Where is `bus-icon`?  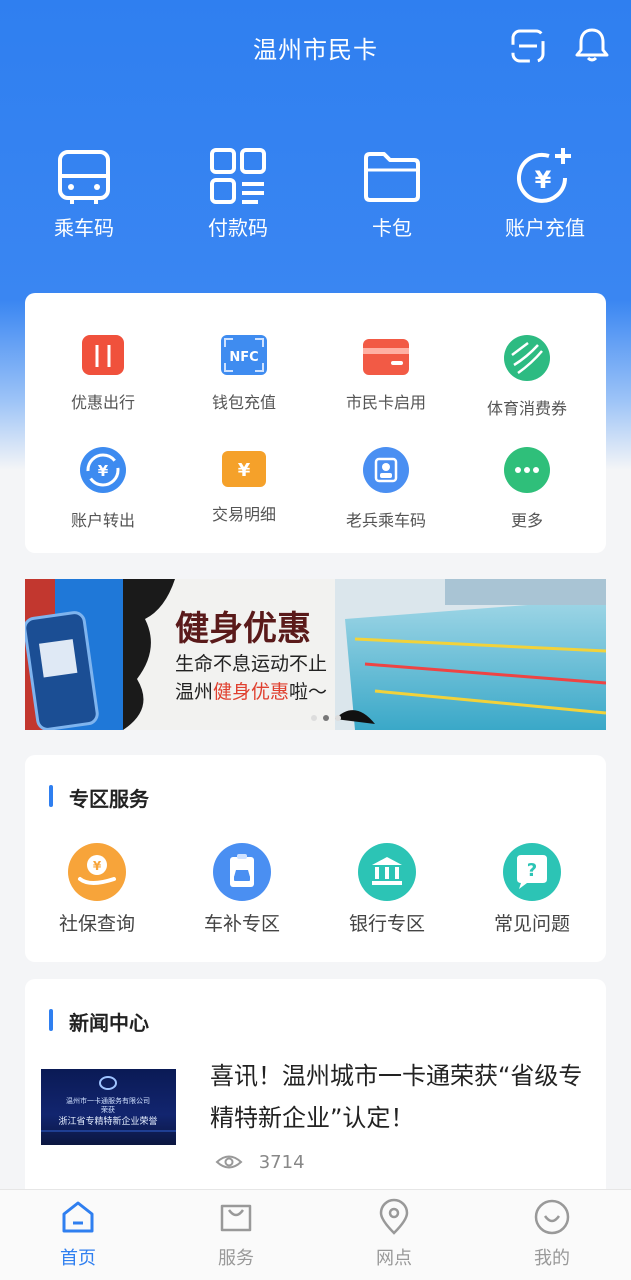
bus-icon is located at coordinates (84, 177).